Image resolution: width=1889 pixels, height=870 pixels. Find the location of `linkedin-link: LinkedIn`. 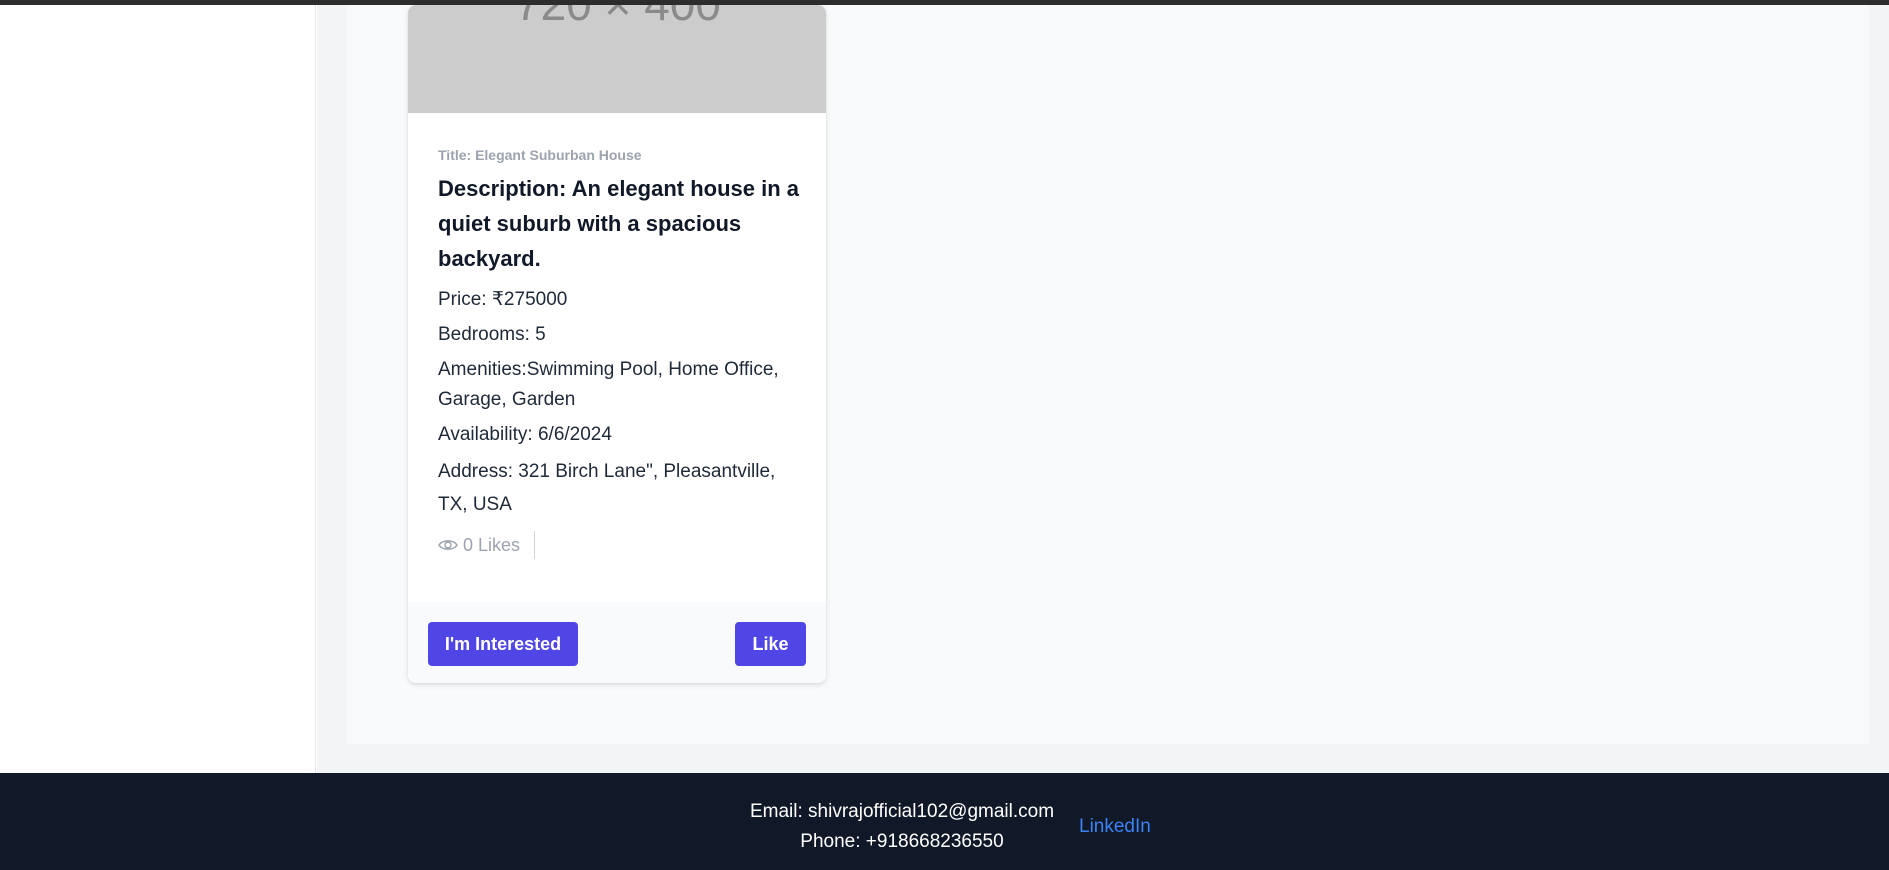

linkedin-link: LinkedIn is located at coordinates (1115, 827).